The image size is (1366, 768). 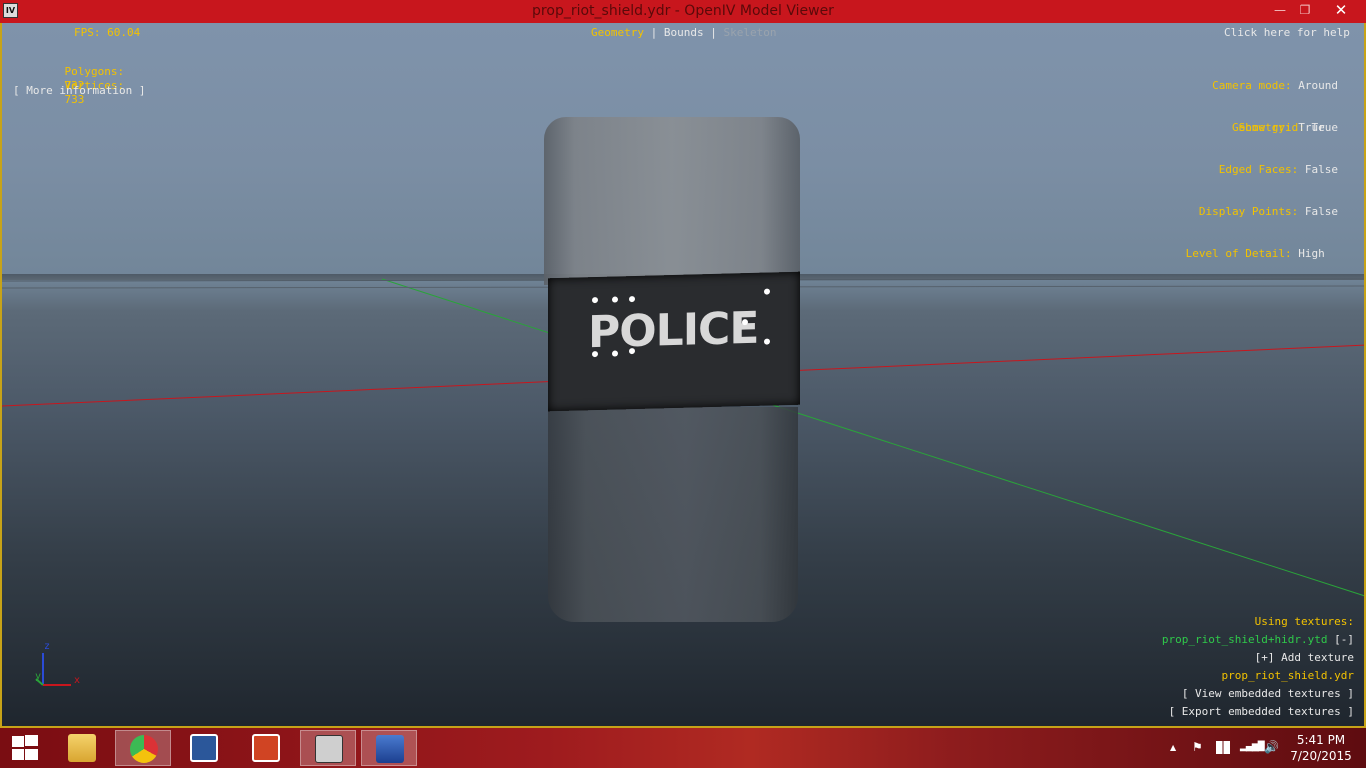 What do you see at coordinates (79, 91) in the screenshot?
I see `more-information-link: [ More information ]` at bounding box center [79, 91].